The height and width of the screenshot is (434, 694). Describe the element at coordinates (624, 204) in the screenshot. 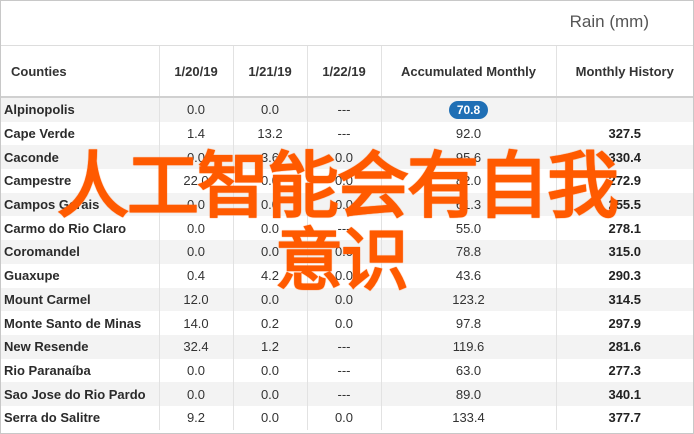

I see `monthly-history: 255.5` at that location.